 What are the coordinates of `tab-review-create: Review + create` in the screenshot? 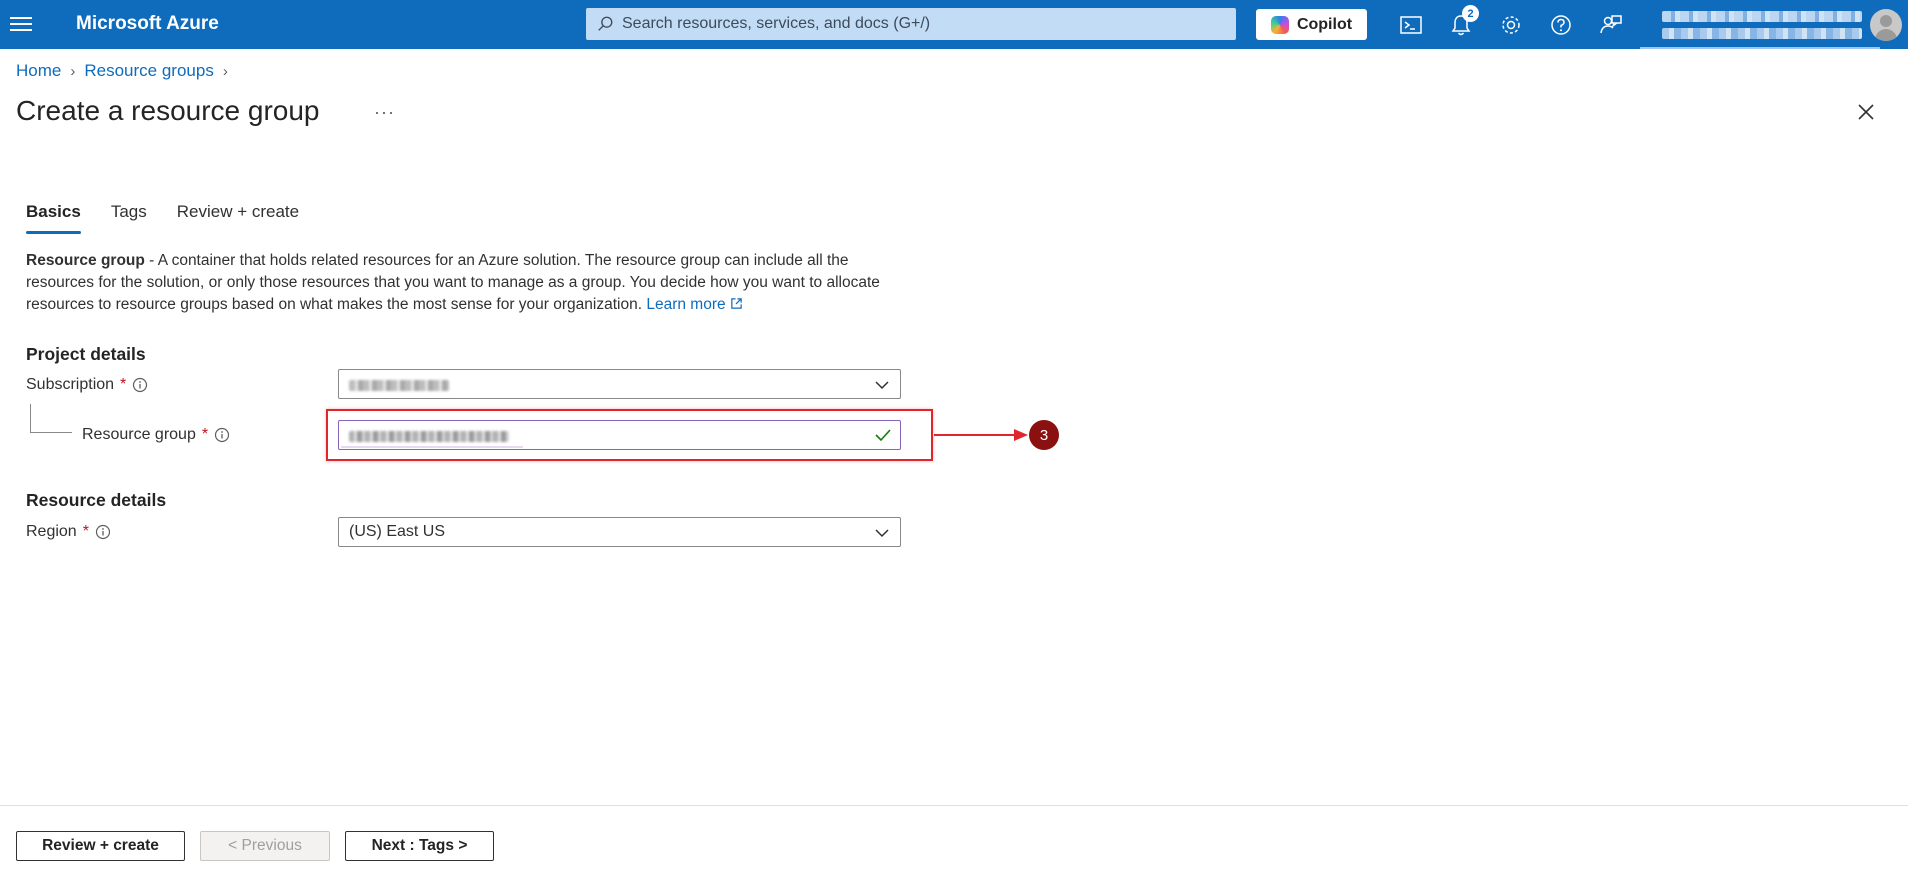 It's located at (238, 218).